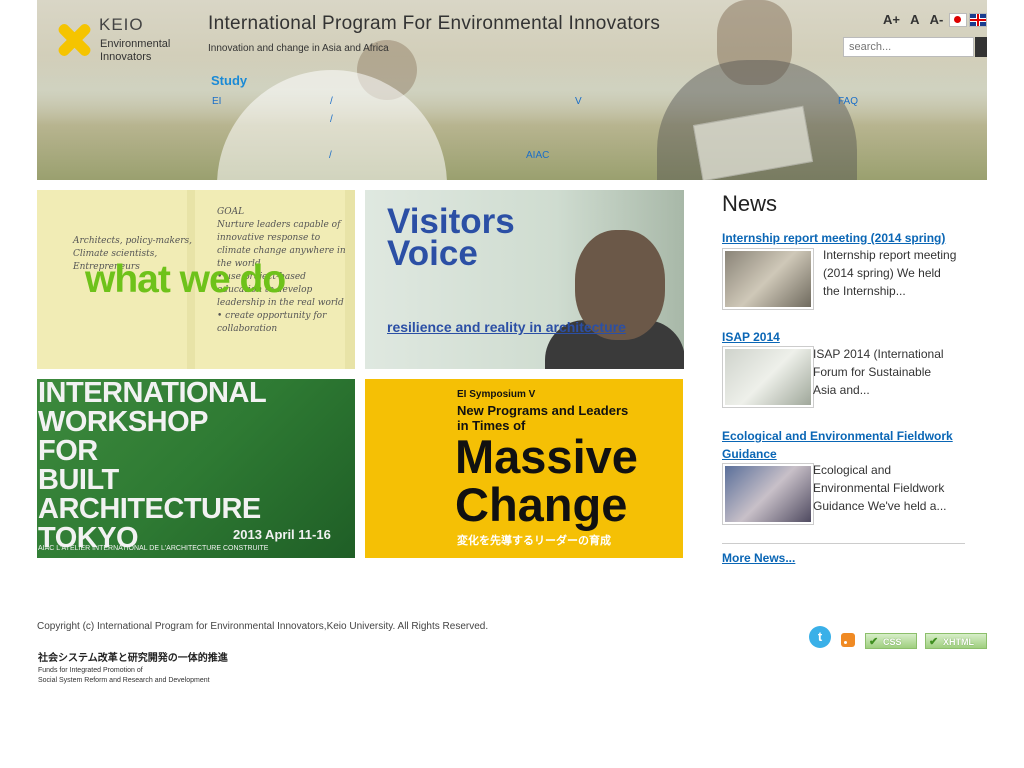  I want to click on workshop-line: INTERNATIONAL, so click(152, 394).